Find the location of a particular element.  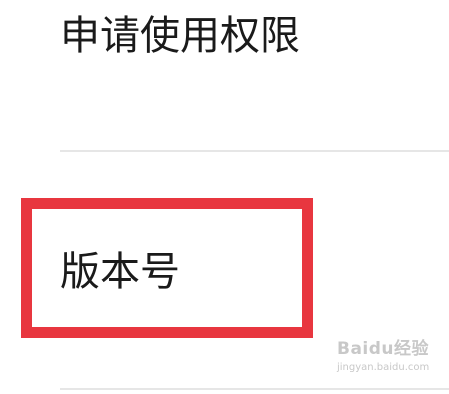

settings-item-request-permission: 申请使用权限 is located at coordinates (180, 36).